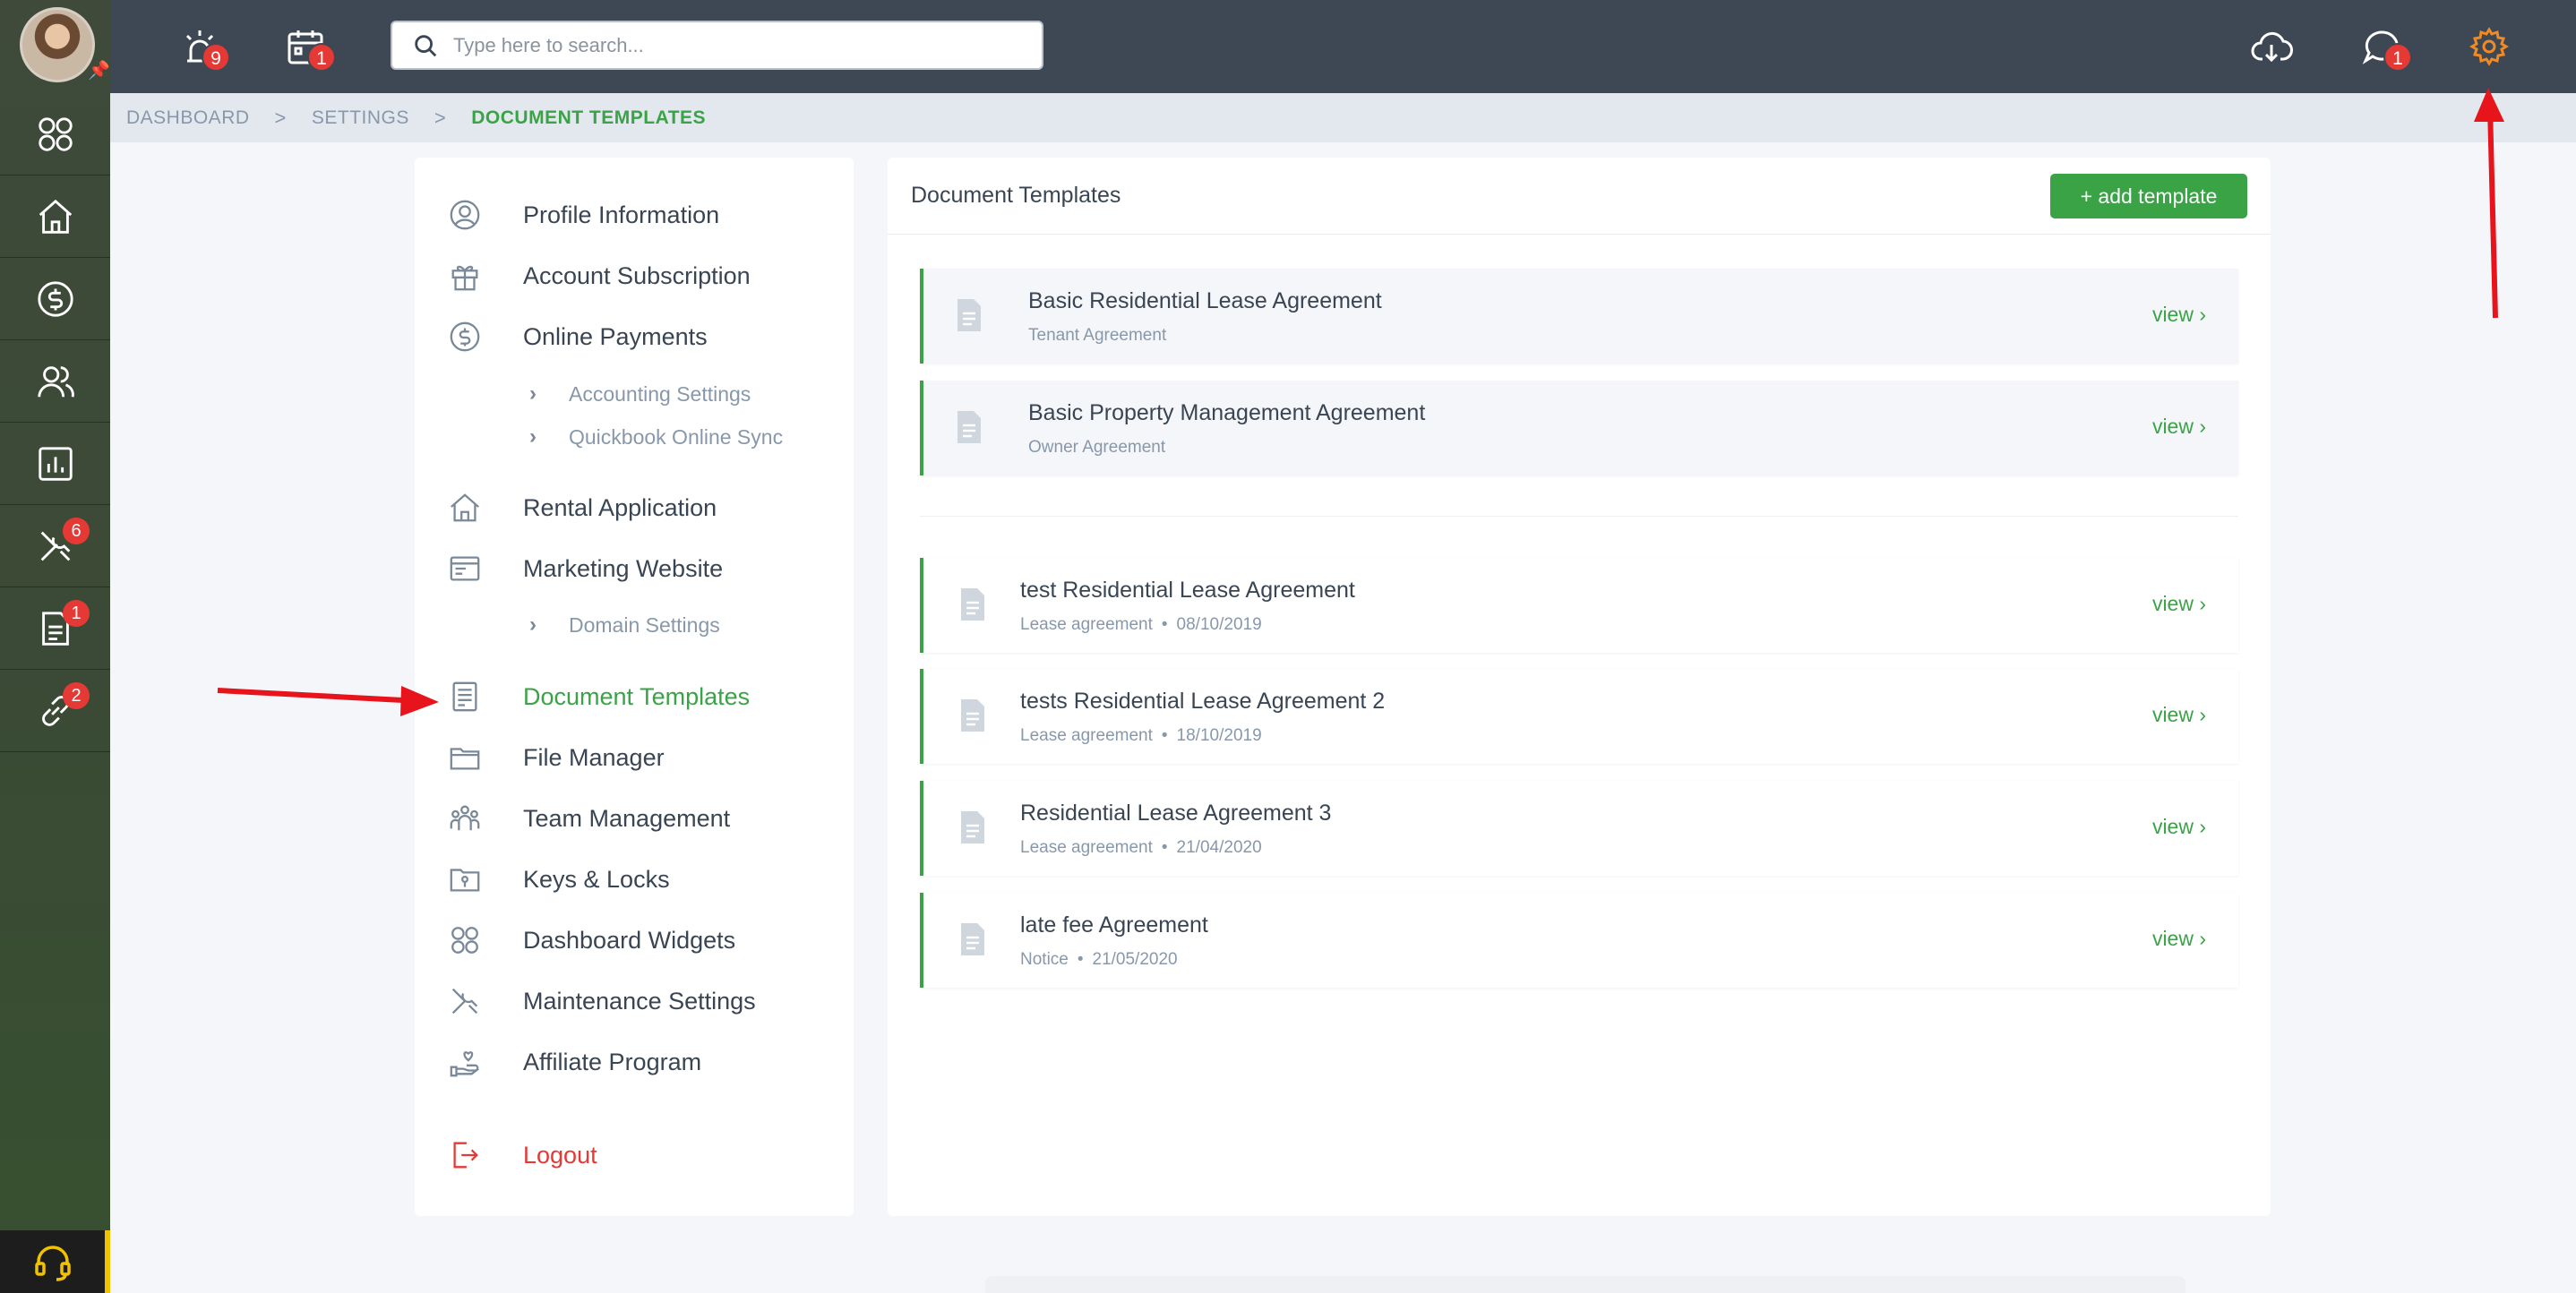 This screenshot has width=2576, height=1293. I want to click on cloud-download-icon, so click(2272, 47).